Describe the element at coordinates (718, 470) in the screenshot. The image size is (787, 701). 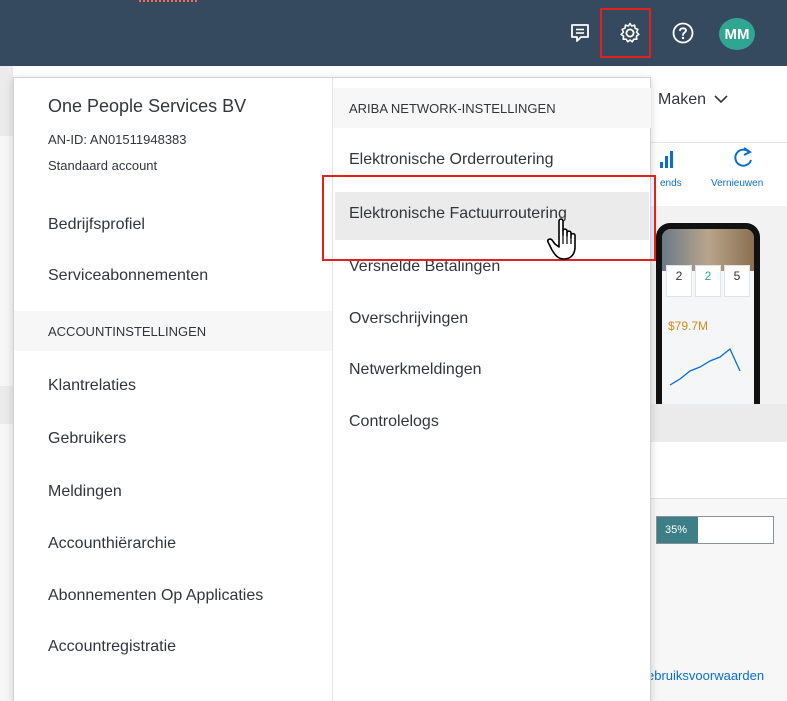
I see `background-card` at that location.